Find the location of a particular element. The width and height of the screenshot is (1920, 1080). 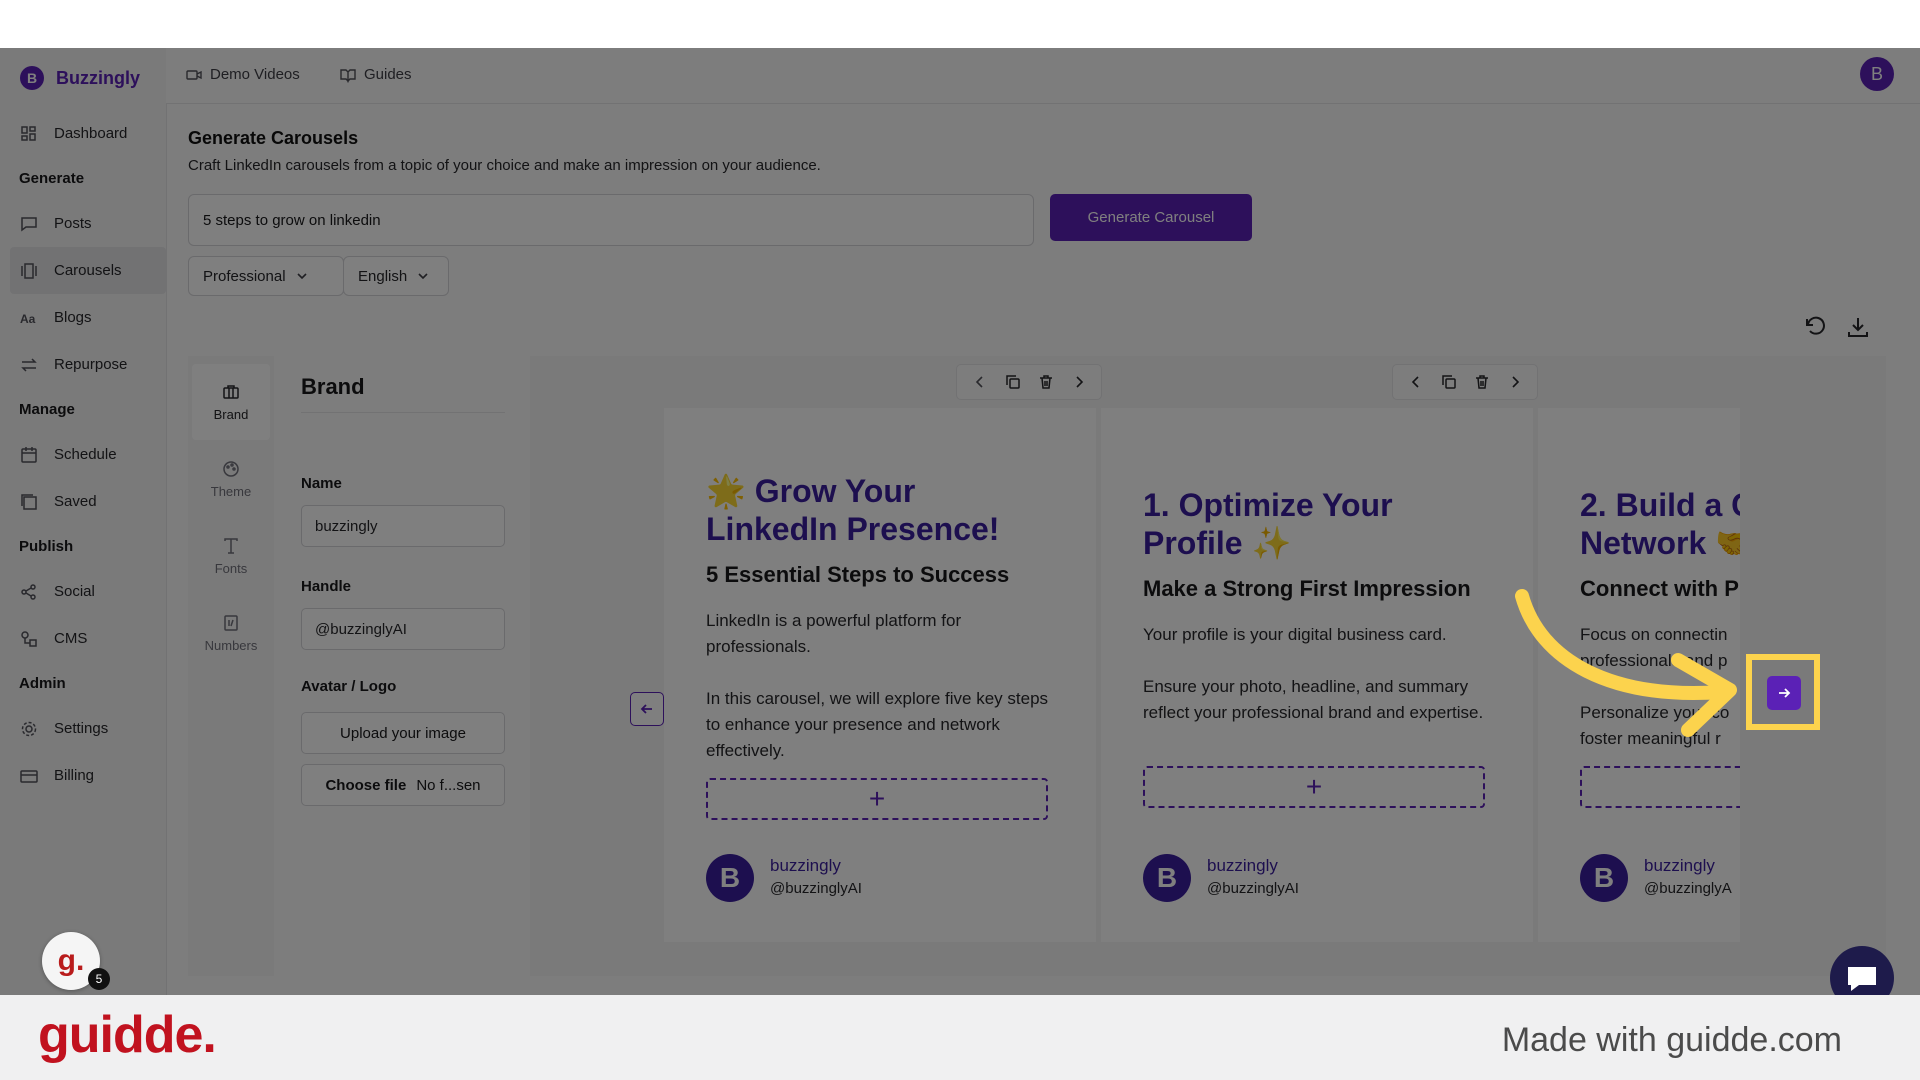

made-with-text: Made with guidde.com is located at coordinates (1671, 1040).